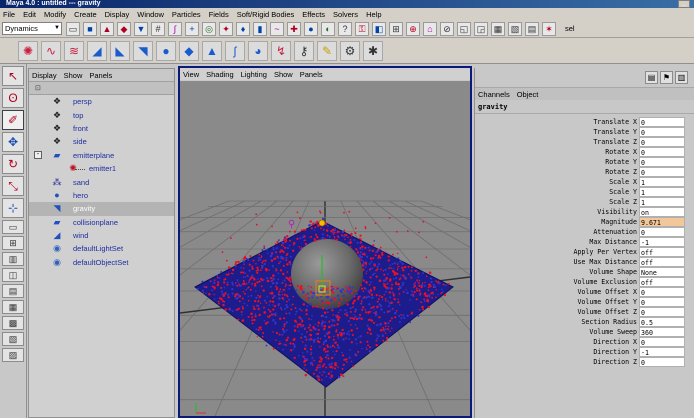 Image resolution: width=694 pixels, height=418 pixels. What do you see at coordinates (101, 181) in the screenshot?
I see `outliner-item-sand: ⁂ sand` at bounding box center [101, 181].